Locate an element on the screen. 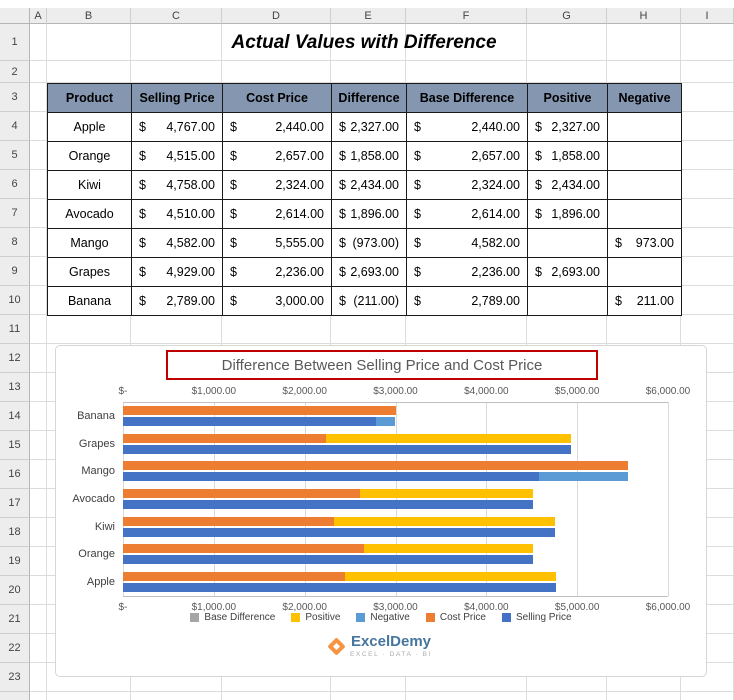  row-header-16: 16 is located at coordinates (15, 474).